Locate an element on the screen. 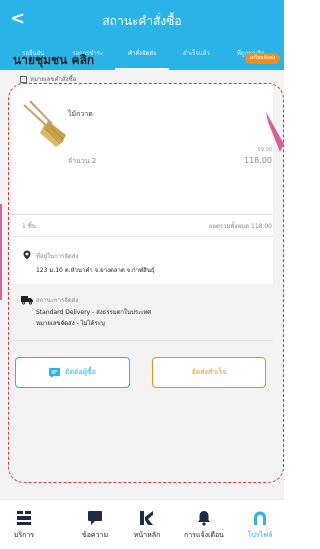 Image resolution: width=320 pixels, height=549 pixels. page-title: สถานะคำสั่งซื้อ is located at coordinates (142, 21).